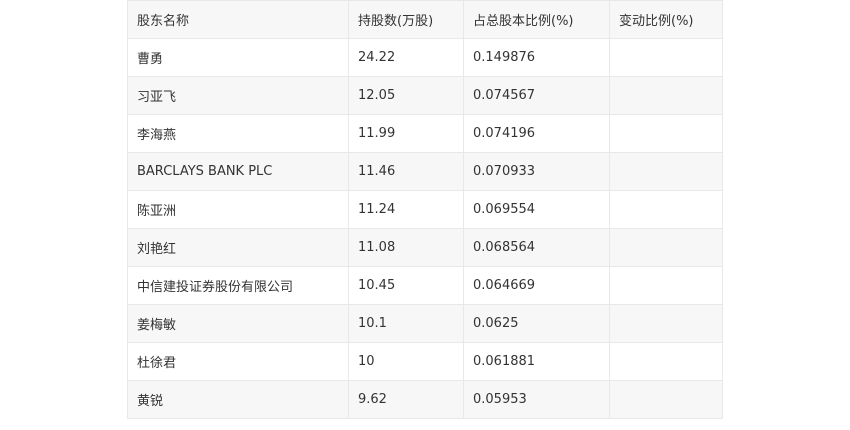  I want to click on table-row: 杜徐君 10 0.061881, so click(425, 361).